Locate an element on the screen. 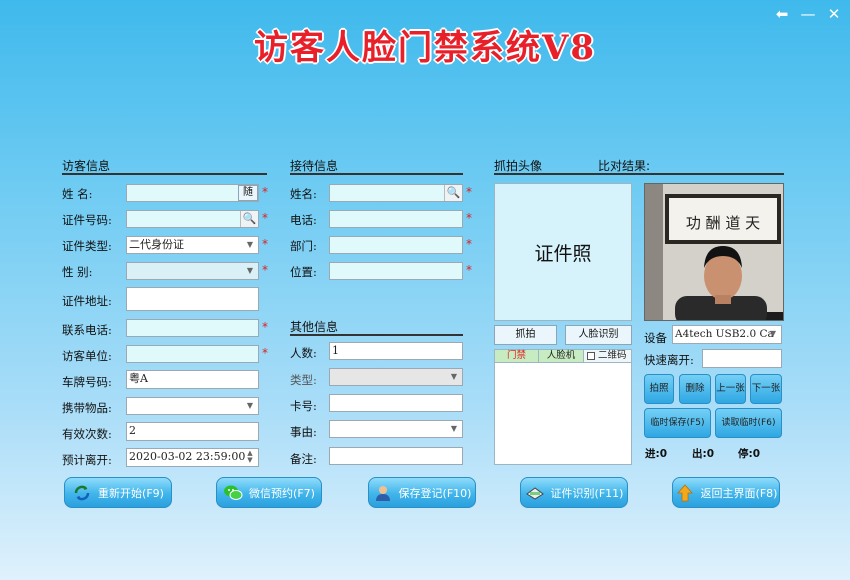  reception-divider is located at coordinates (376, 174).